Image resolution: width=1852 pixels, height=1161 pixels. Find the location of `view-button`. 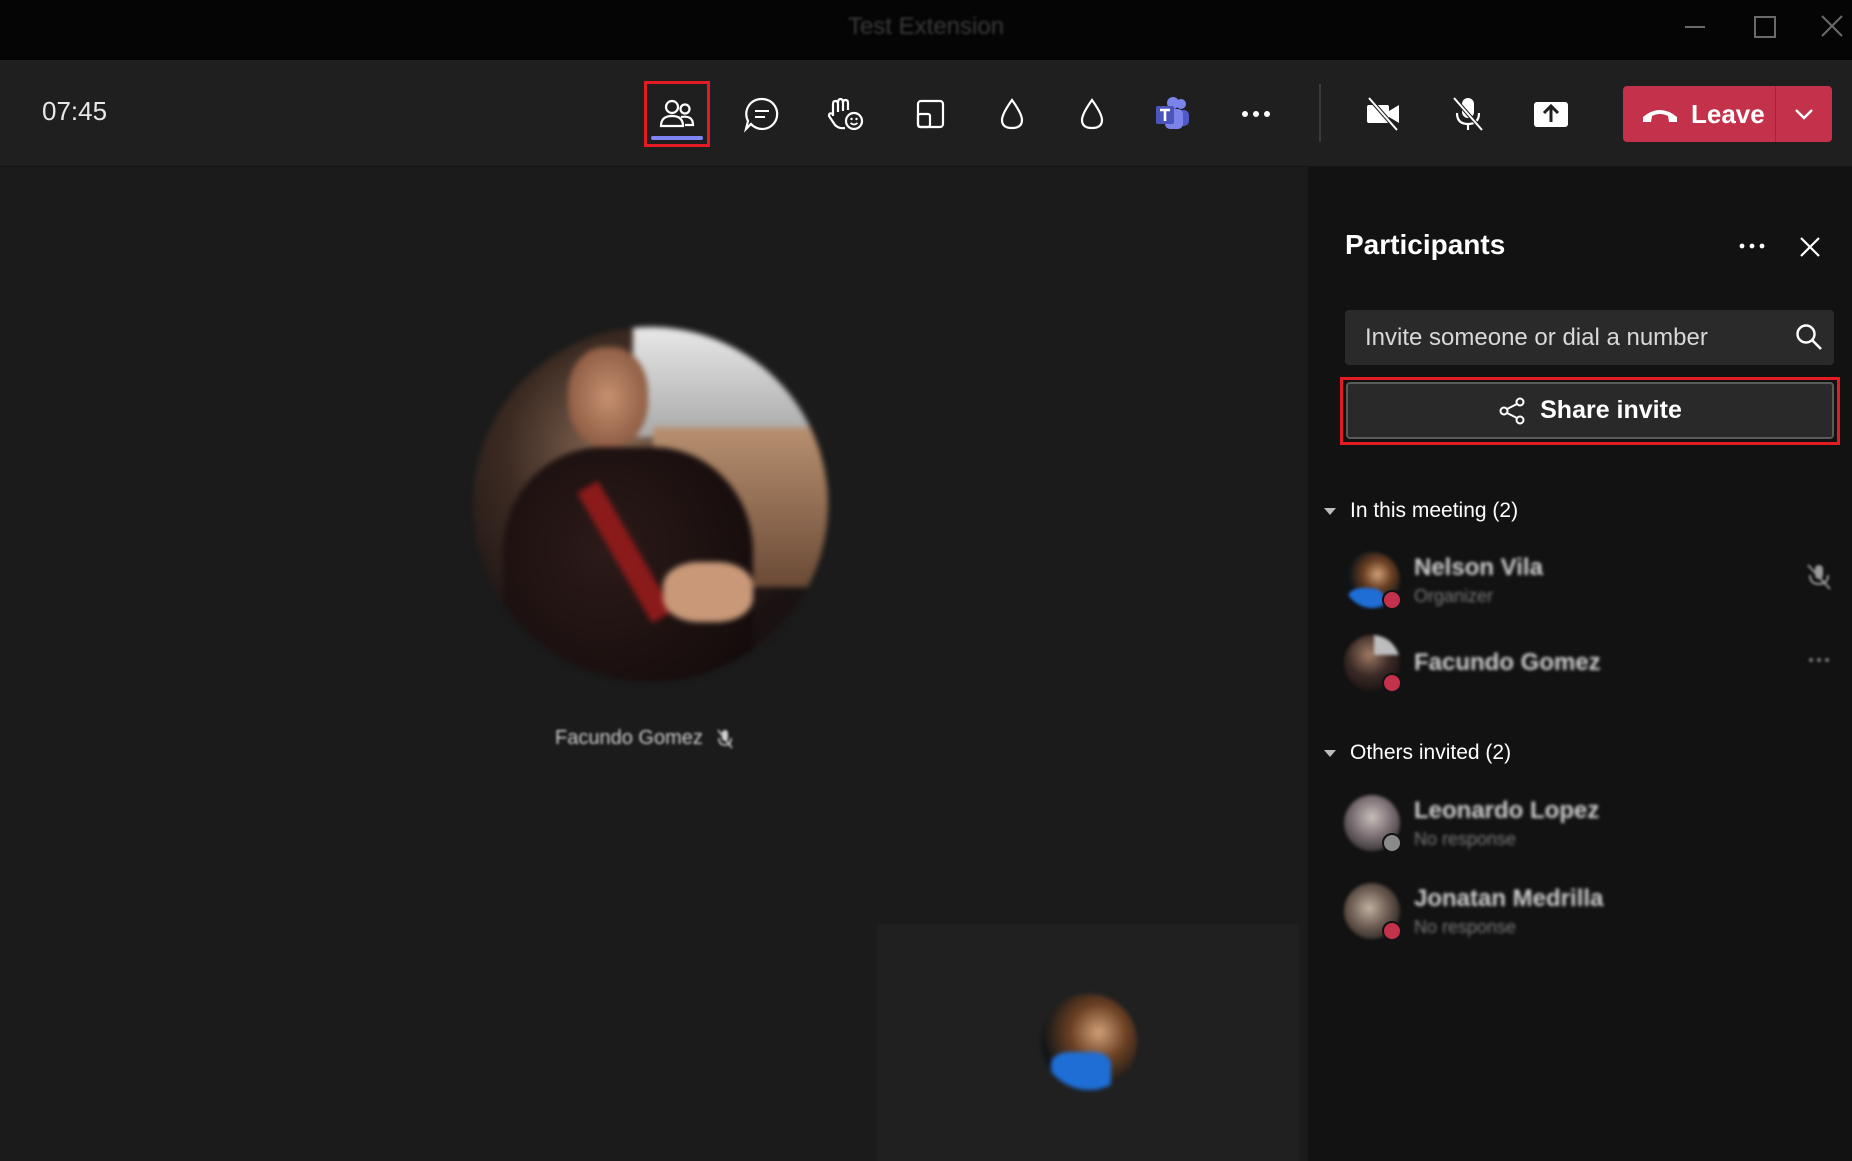

view-button is located at coordinates (930, 114).